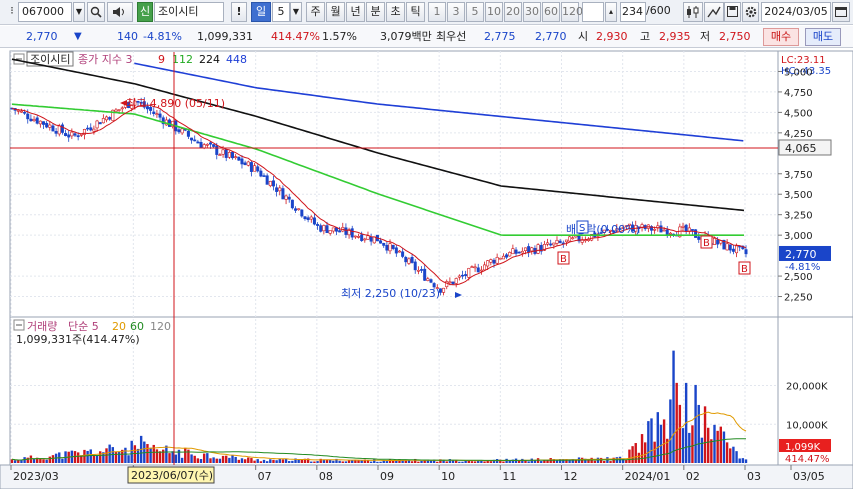 This screenshot has height=489, width=853. I want to click on period-year-button: 년, so click(355, 12).